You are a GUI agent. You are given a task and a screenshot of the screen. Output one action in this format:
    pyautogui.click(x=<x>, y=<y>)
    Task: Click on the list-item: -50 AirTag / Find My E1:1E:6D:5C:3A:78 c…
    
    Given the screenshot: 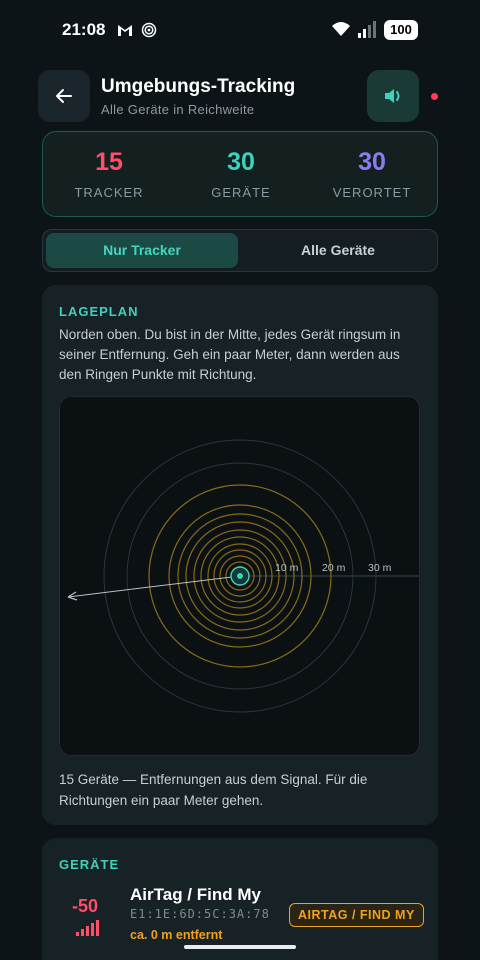 What is the action you would take?
    pyautogui.click(x=240, y=917)
    